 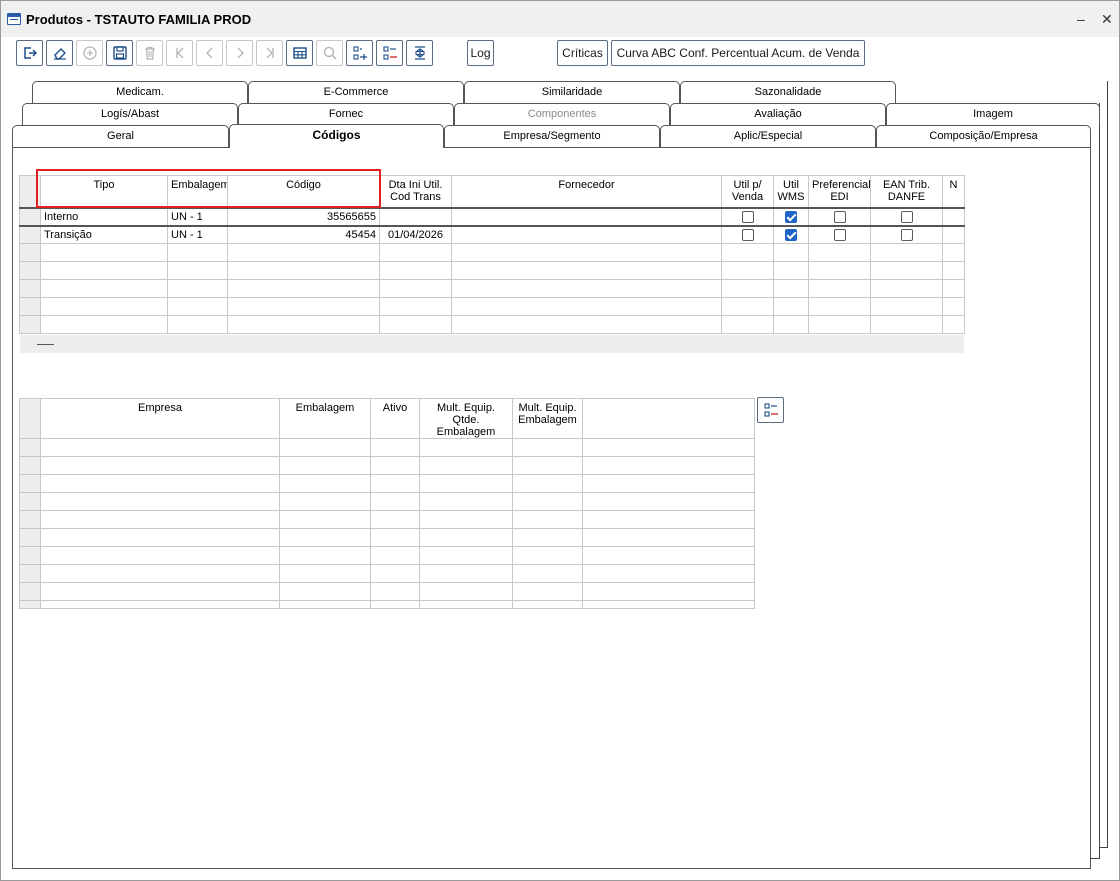 I want to click on tab-stack-edge, so click(x=1104, y=847).